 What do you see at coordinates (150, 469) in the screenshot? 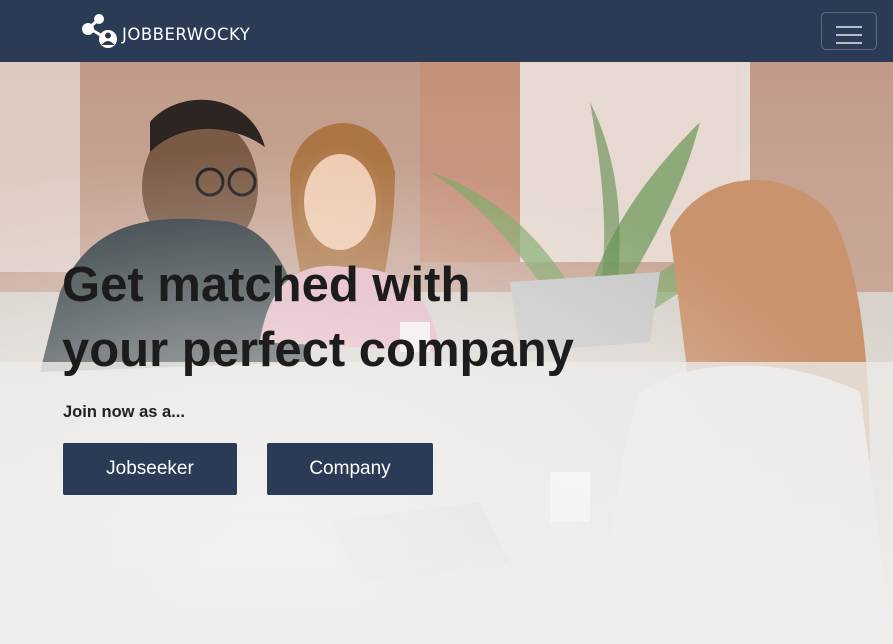
I see `jobseeker-button: Jobseeker` at bounding box center [150, 469].